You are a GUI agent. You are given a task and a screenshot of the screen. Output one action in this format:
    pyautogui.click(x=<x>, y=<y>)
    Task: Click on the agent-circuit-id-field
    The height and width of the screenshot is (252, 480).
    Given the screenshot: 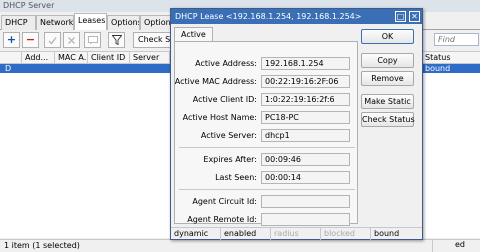 What is the action you would take?
    pyautogui.click(x=305, y=201)
    